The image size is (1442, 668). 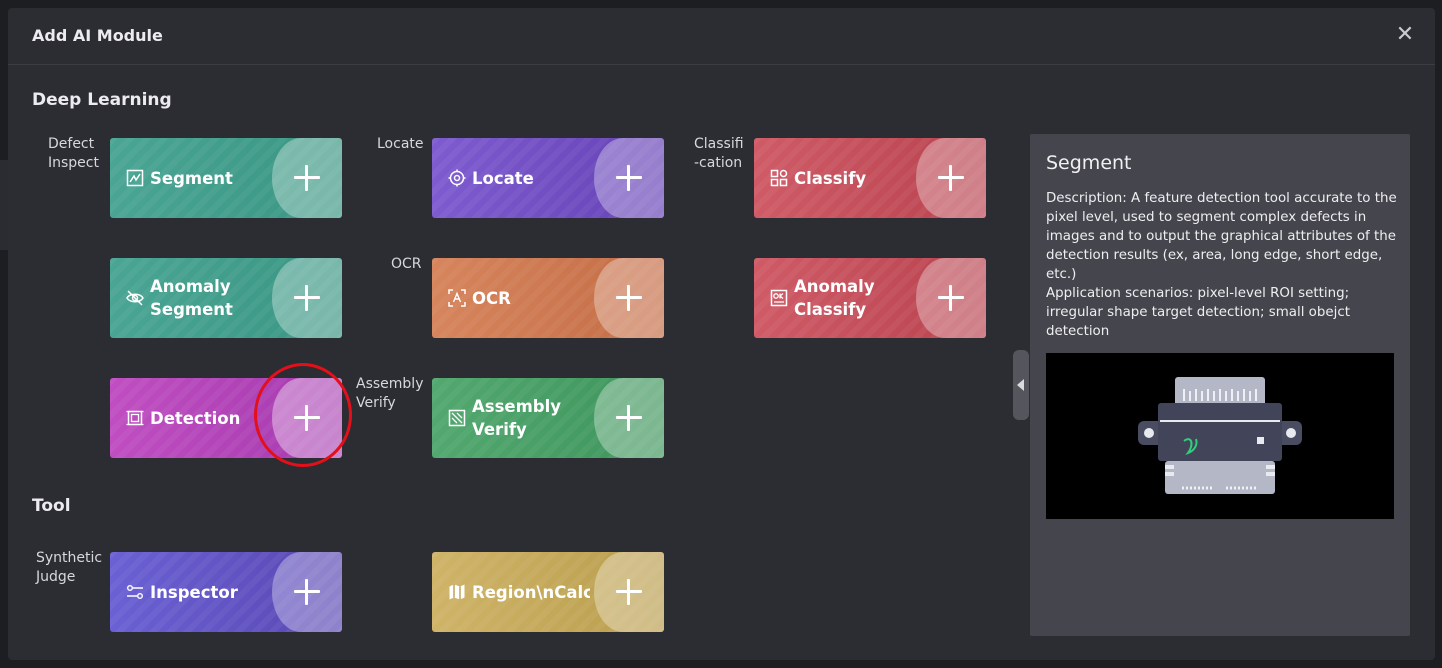 What do you see at coordinates (457, 178) in the screenshot?
I see `crosshair-icon` at bounding box center [457, 178].